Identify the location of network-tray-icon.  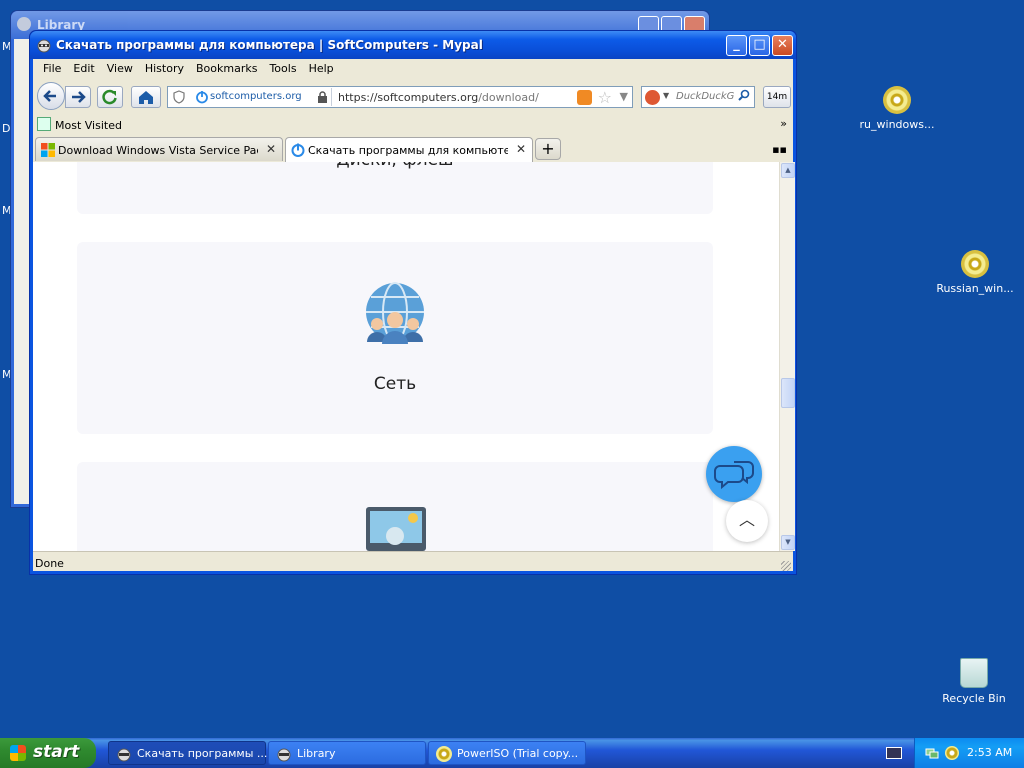
(932, 753).